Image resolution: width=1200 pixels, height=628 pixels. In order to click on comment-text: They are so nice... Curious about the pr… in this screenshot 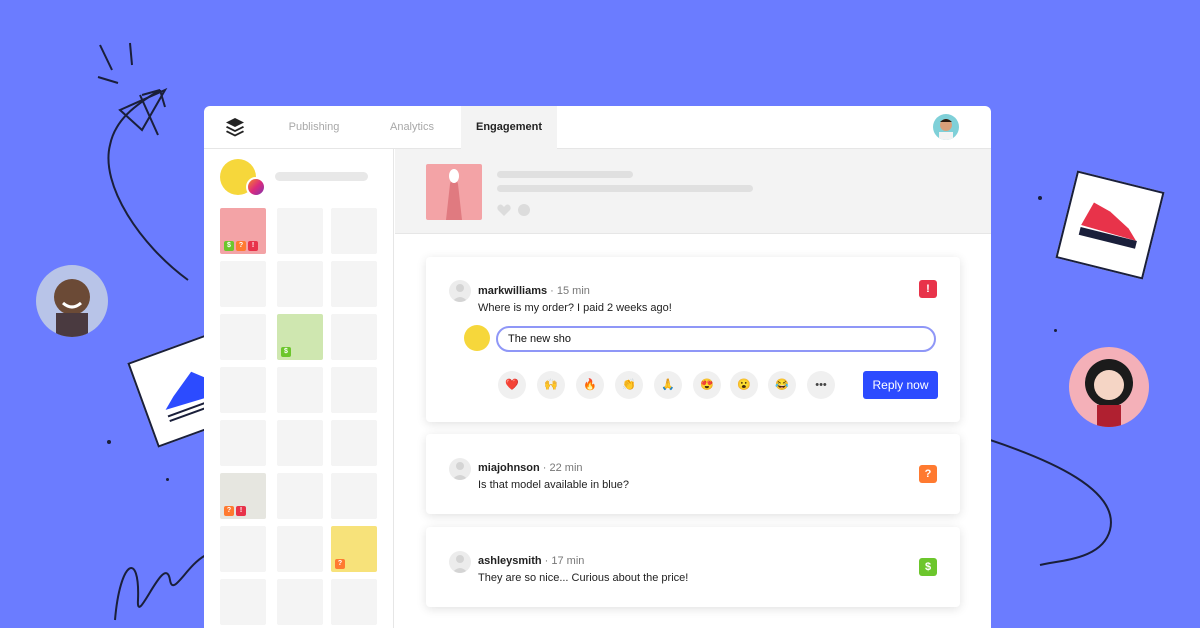, I will do `click(583, 578)`.